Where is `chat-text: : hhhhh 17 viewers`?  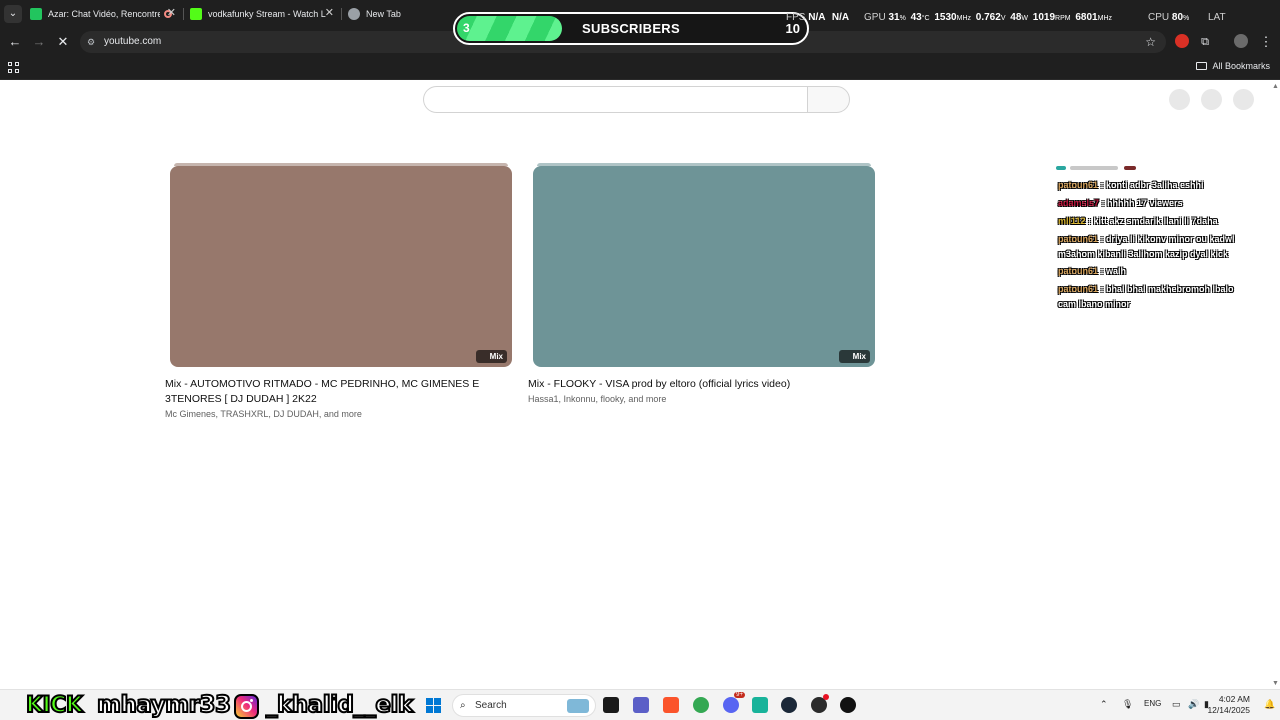
chat-text: : hhhhh 17 viewers is located at coordinates (1142, 203).